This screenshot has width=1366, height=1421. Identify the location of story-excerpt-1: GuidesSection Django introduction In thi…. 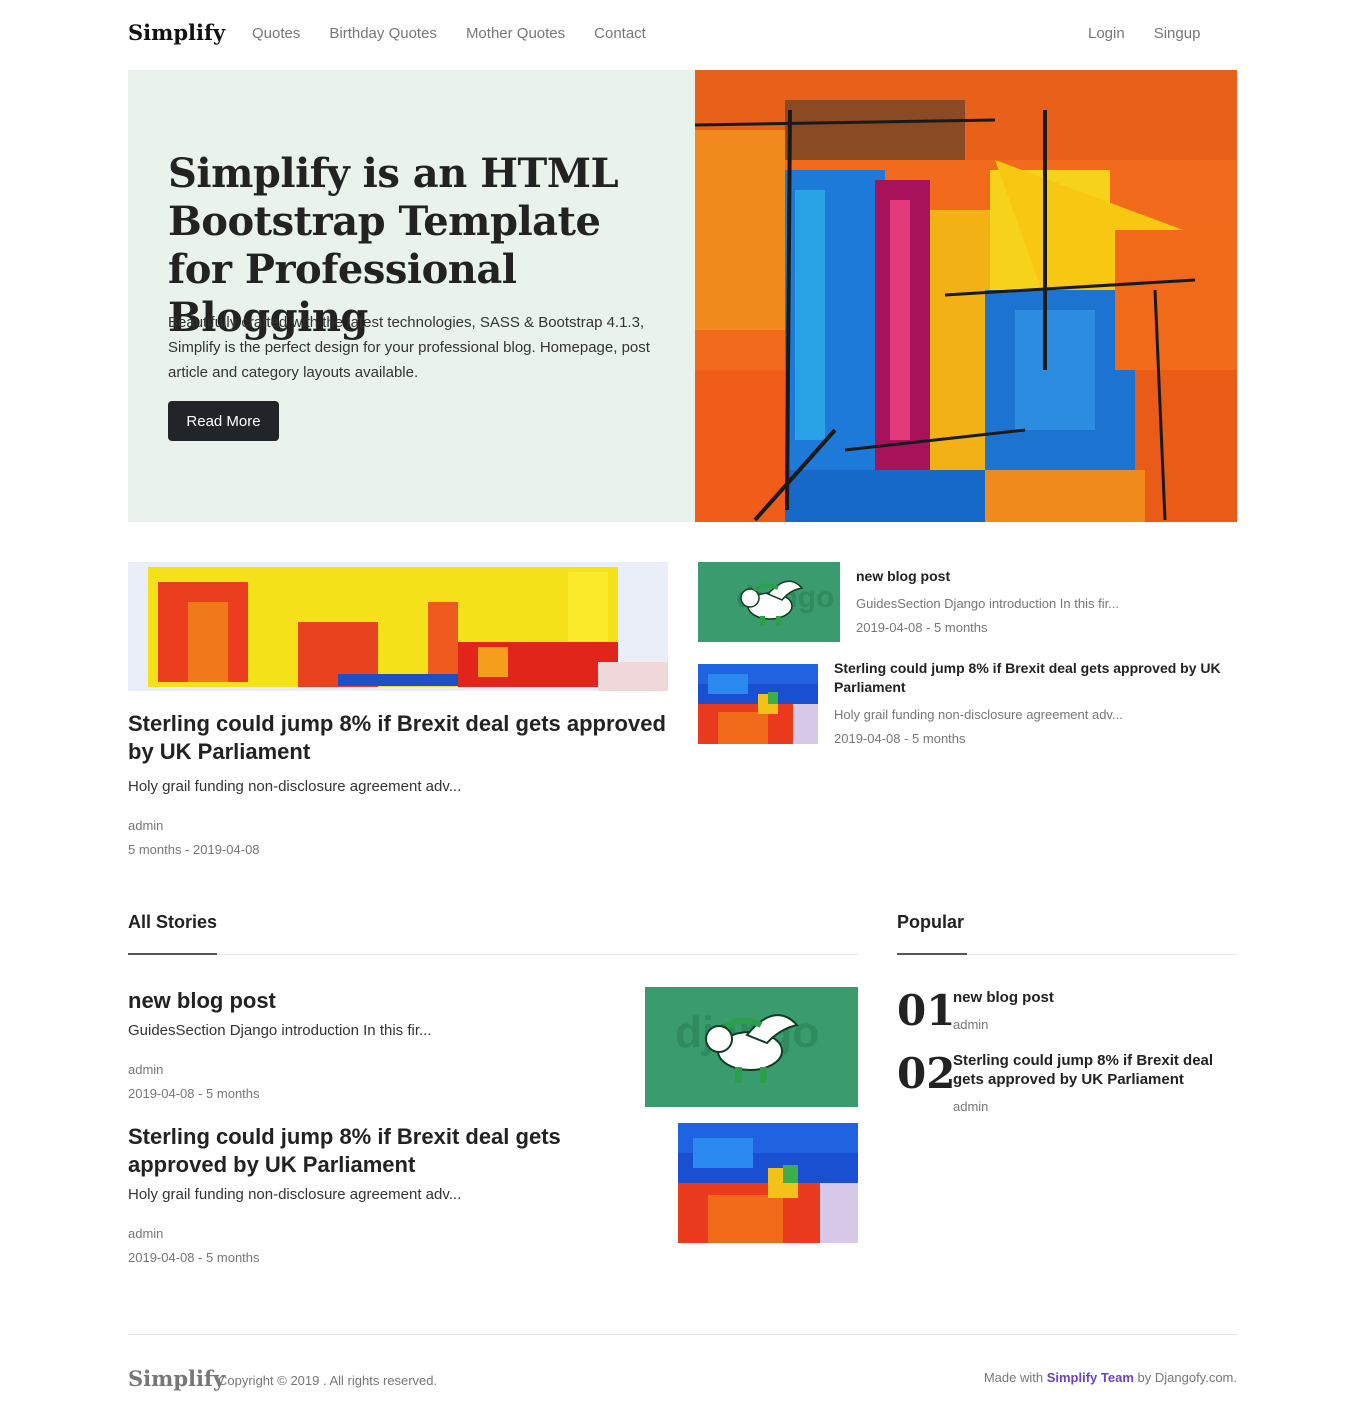
(280, 1030).